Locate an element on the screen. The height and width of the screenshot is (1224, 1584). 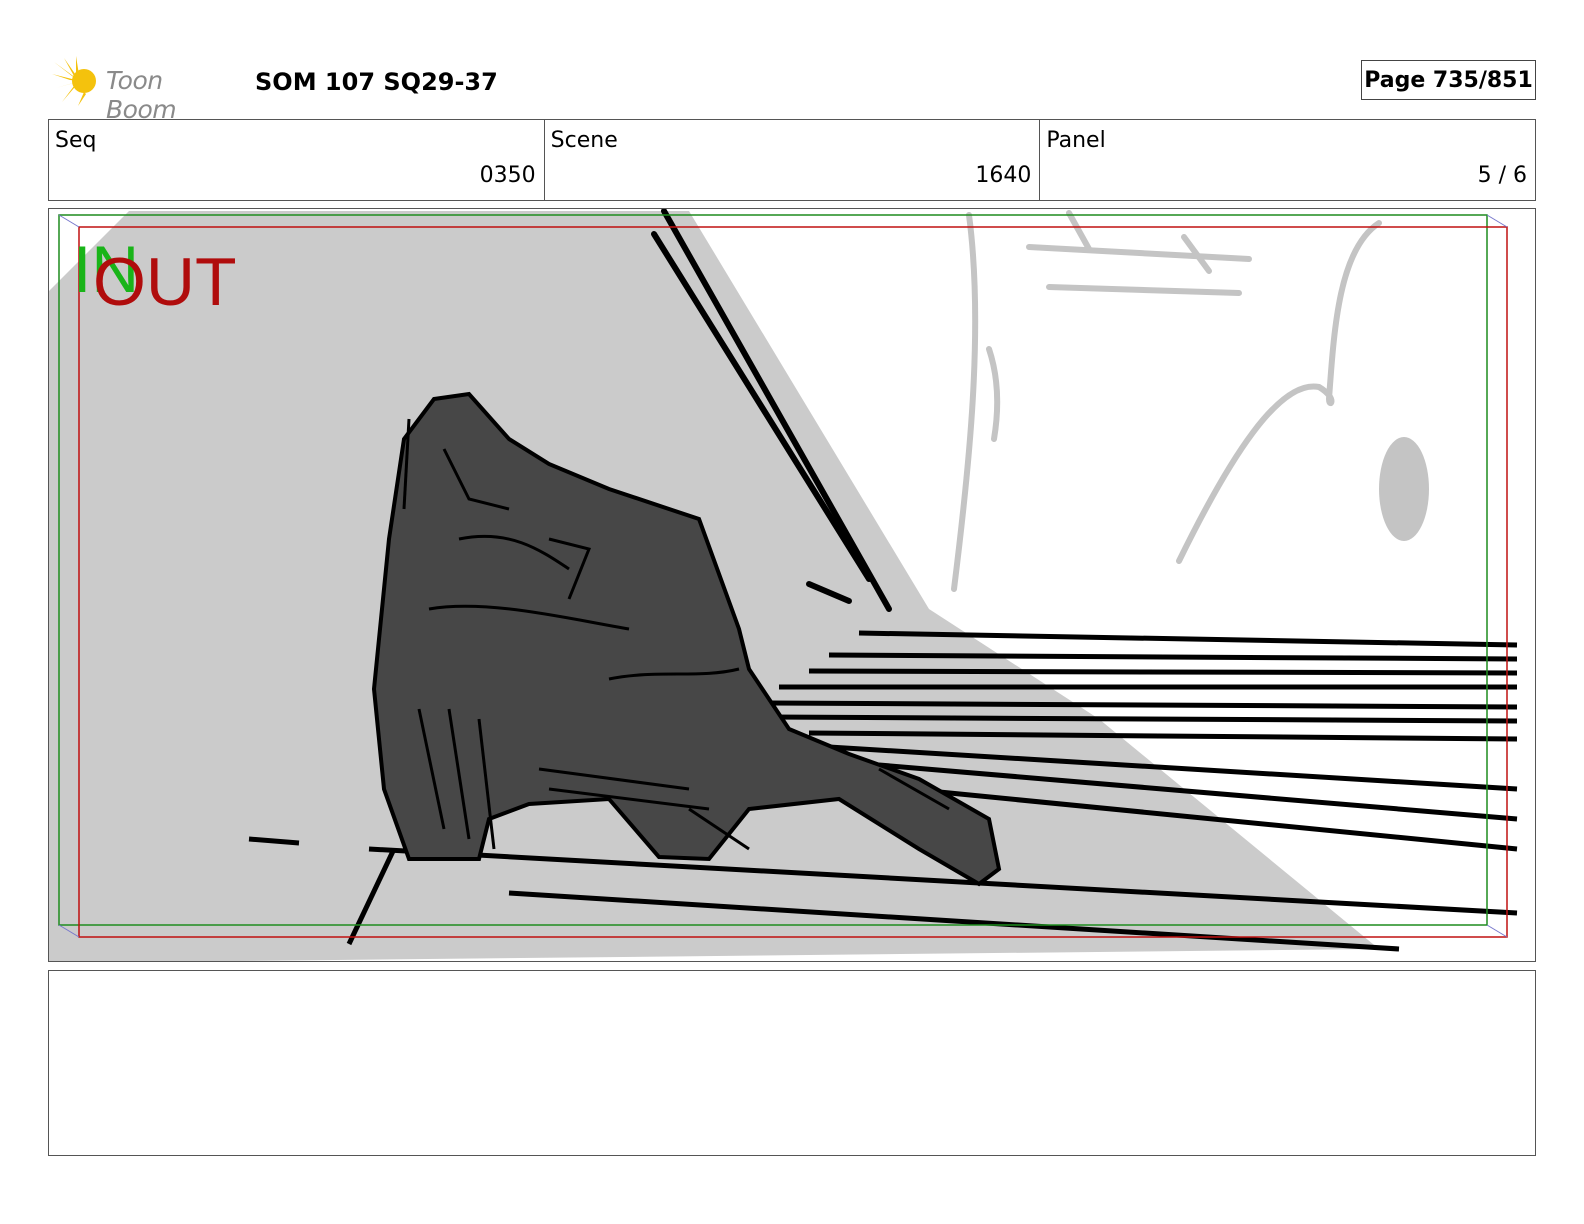
info-row: Seq 0350 Scene 1640 Panel 5 / 6 is located at coordinates (792, 160).